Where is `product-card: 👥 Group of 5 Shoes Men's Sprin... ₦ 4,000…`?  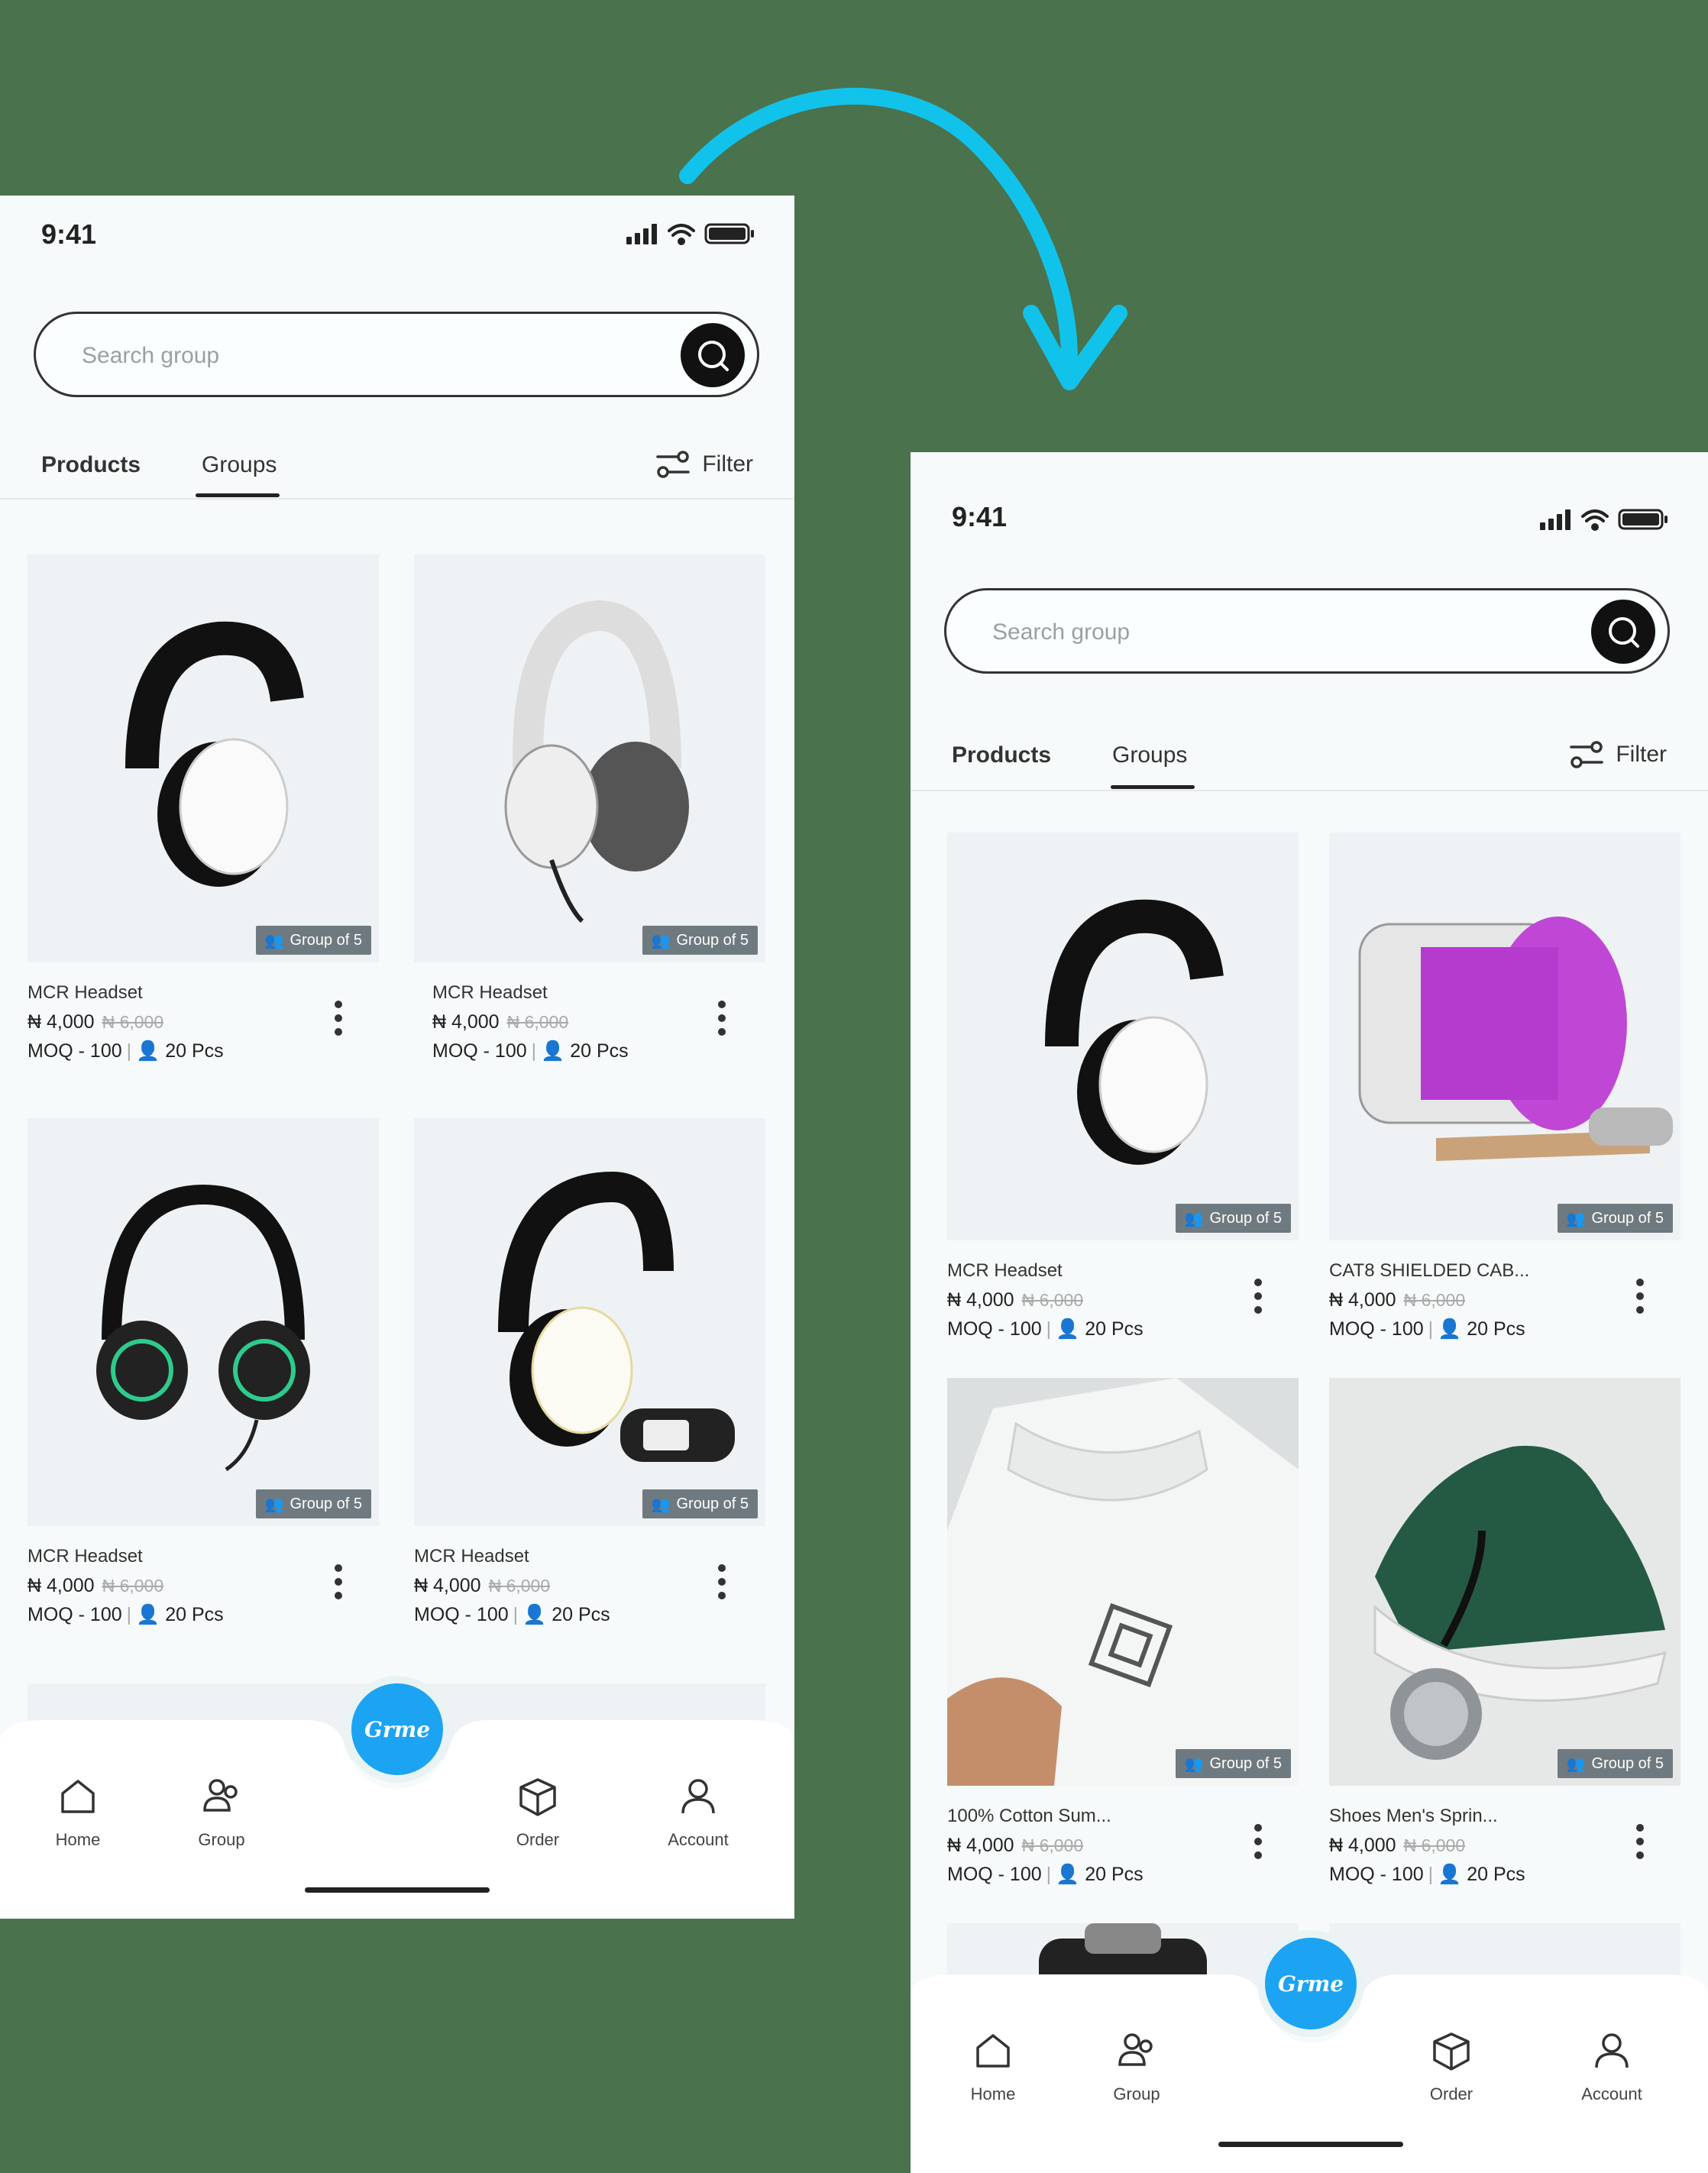 product-card: 👥 Group of 5 Shoes Men's Sprin... ₦ 4,000… is located at coordinates (1505, 1631).